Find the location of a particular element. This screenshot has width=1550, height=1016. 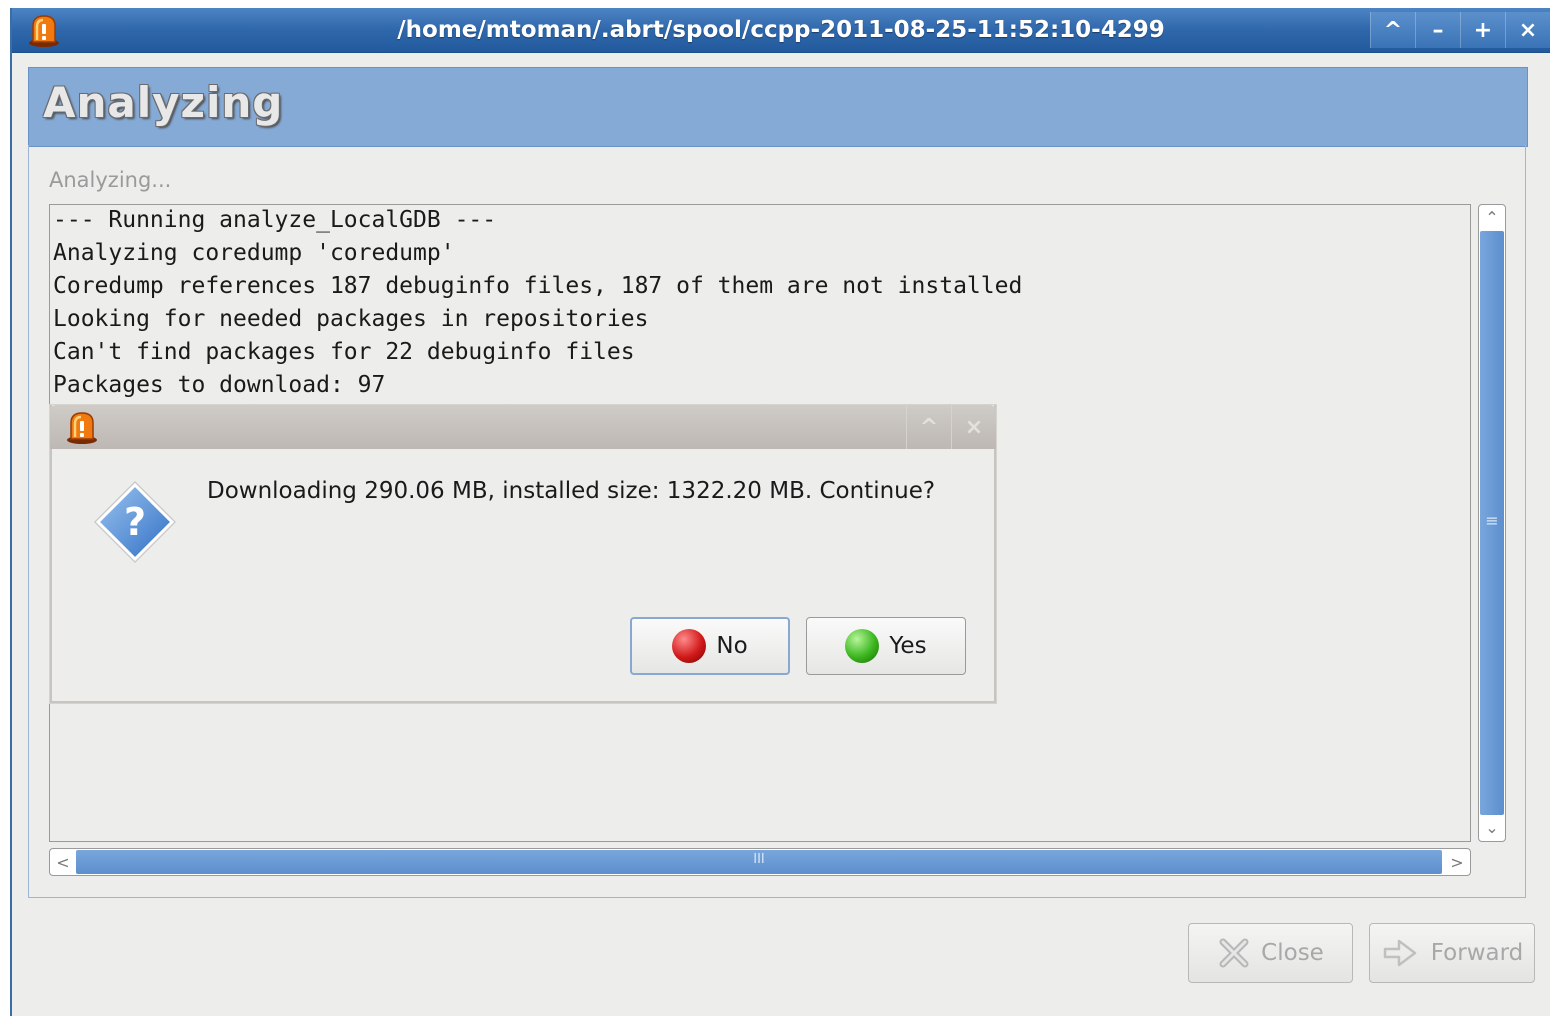

x-cross-icon is located at coordinates (1234, 953).